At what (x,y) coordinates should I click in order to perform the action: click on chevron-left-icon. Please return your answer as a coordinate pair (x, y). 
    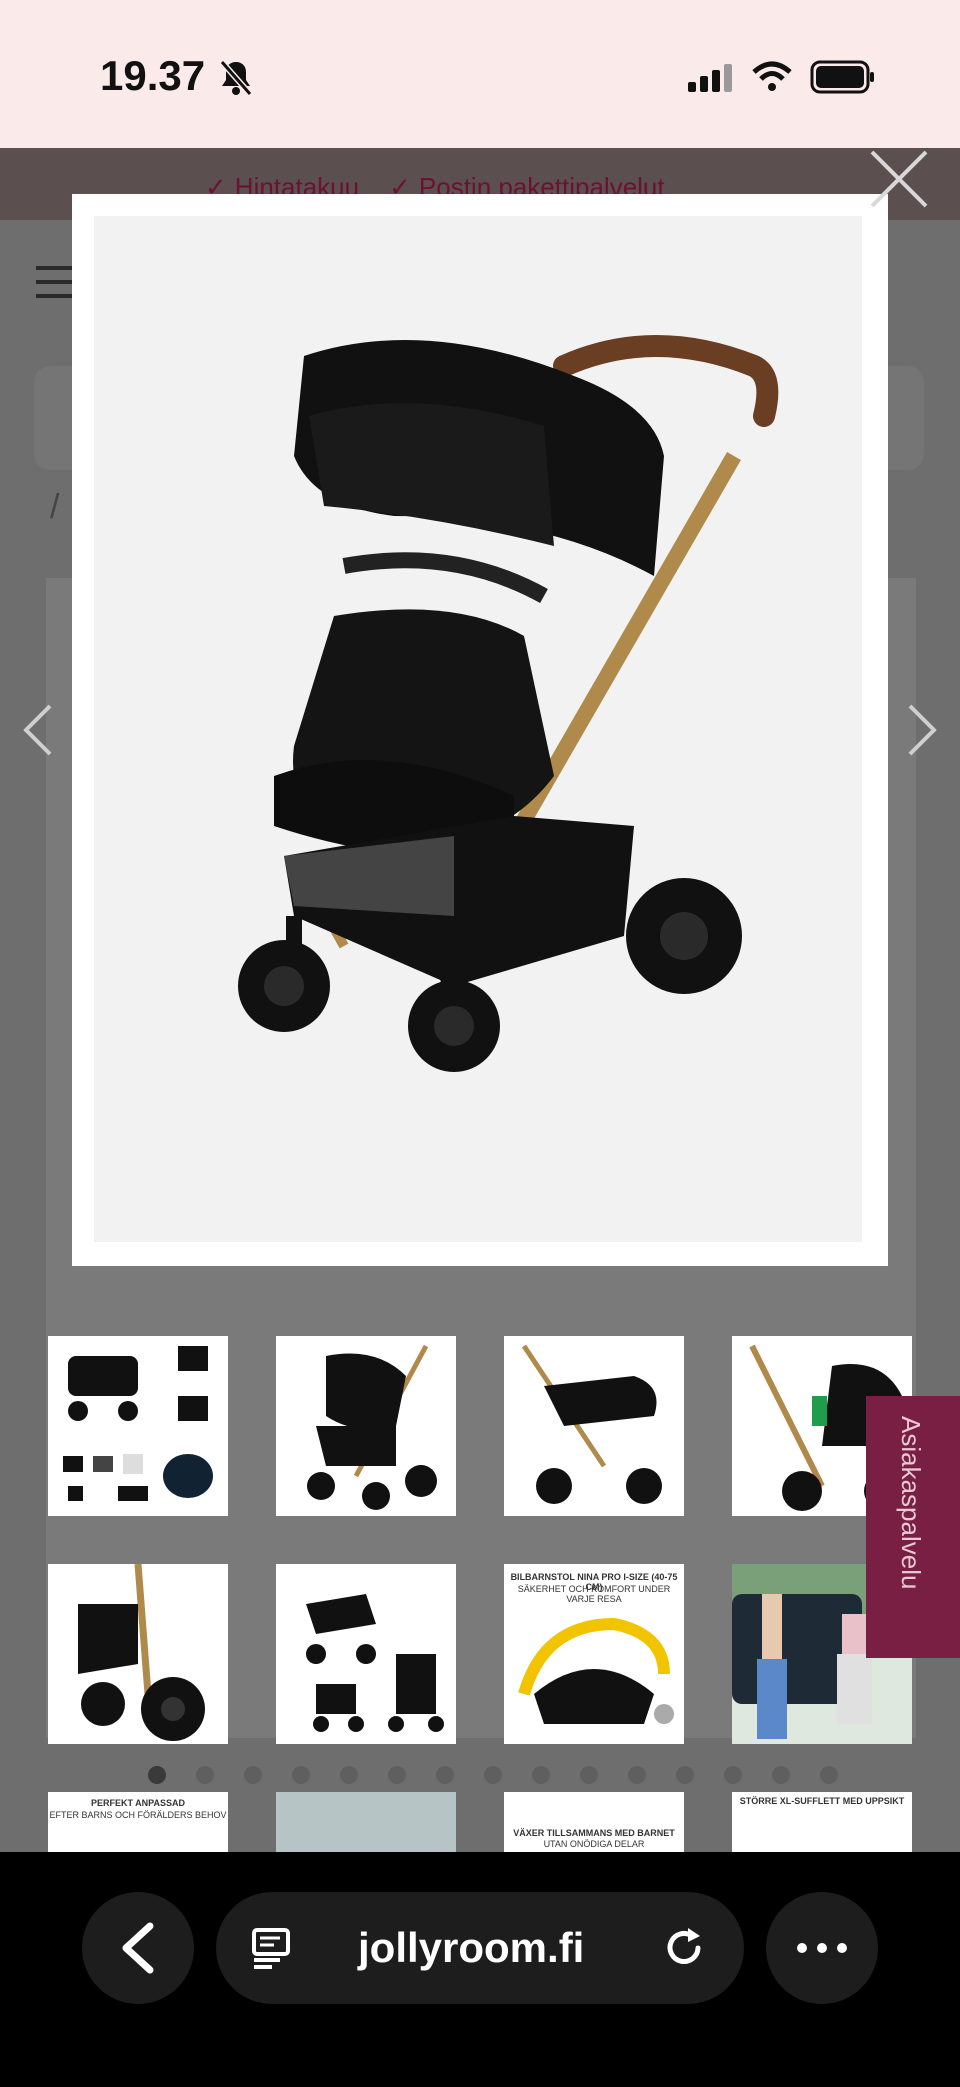
    Looking at the image, I should click on (138, 1948).